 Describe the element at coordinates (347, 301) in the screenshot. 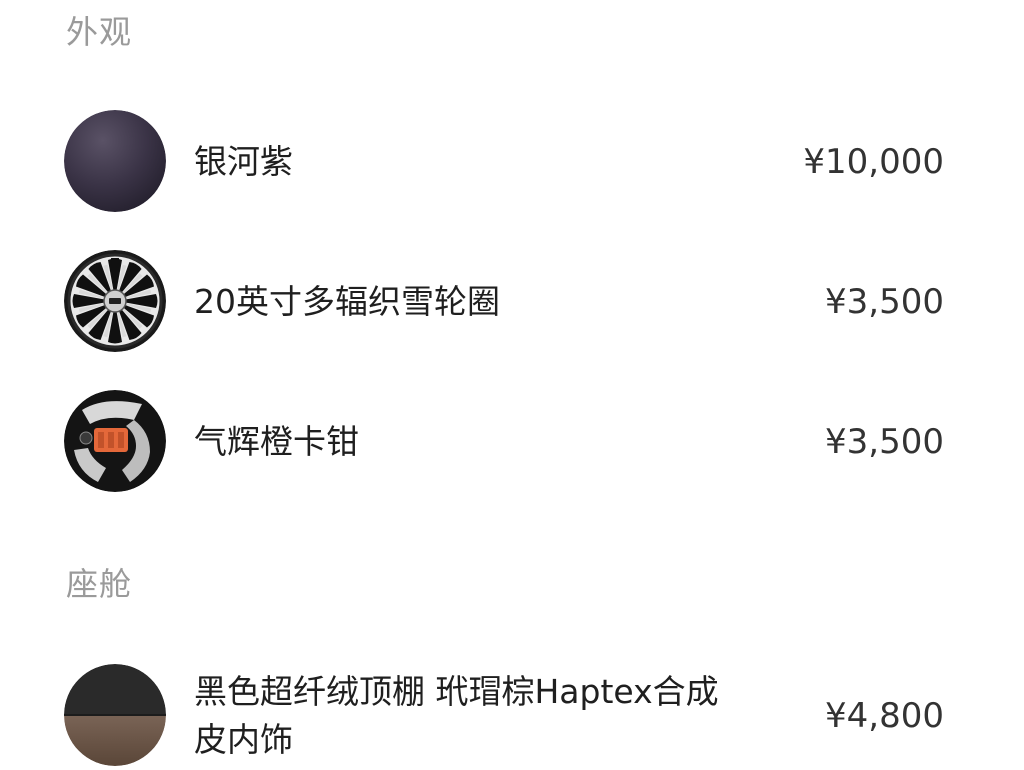

I see `option-name: 20英寸多辐织雪轮圈` at that location.